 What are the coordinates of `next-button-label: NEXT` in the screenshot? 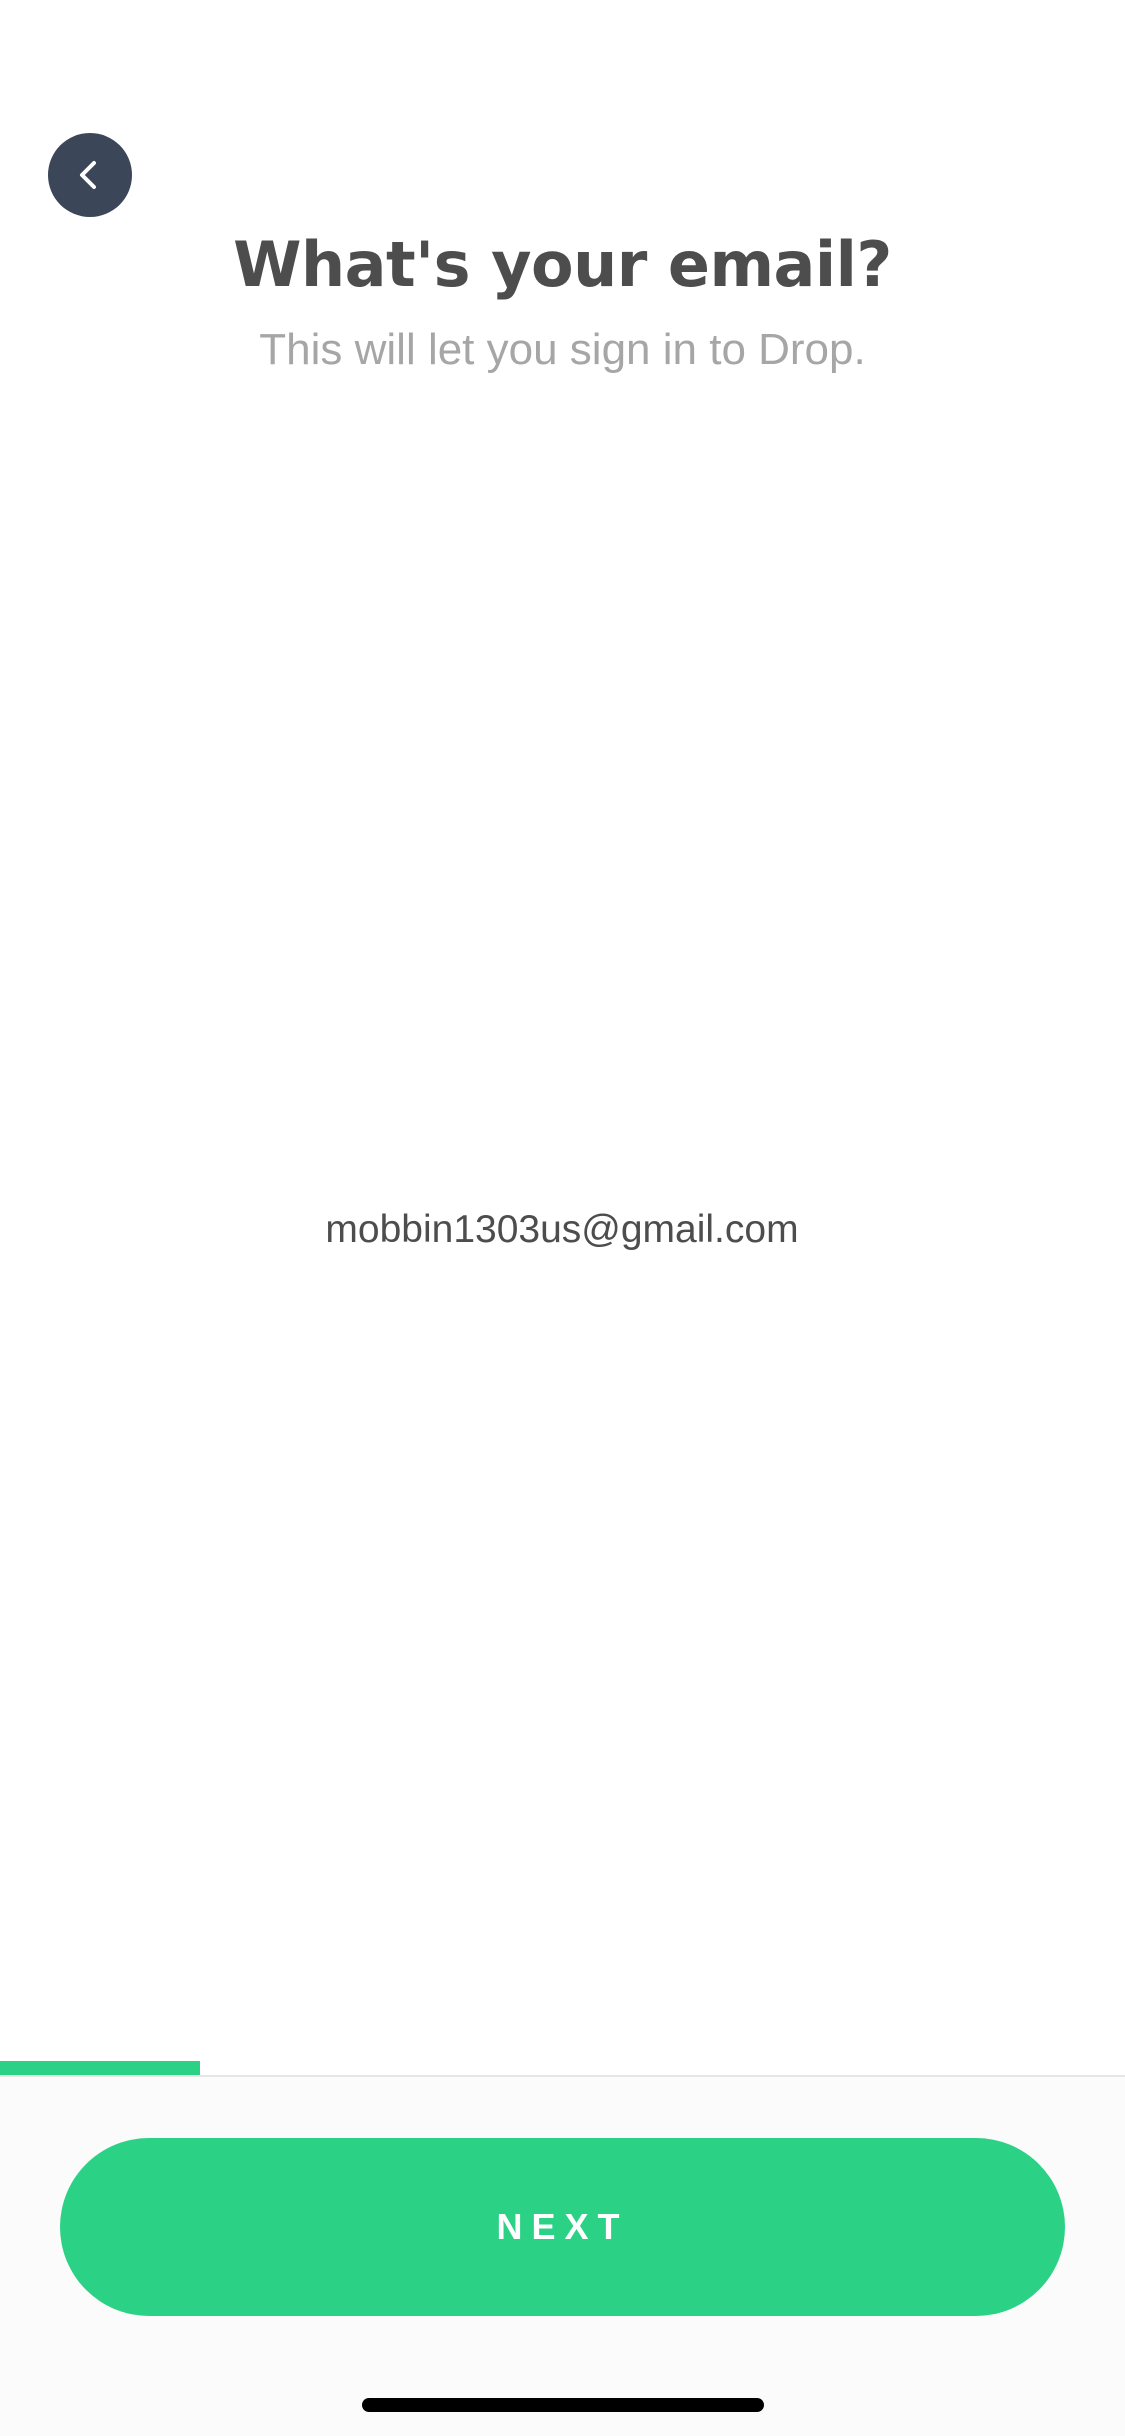 It's located at (562, 2226).